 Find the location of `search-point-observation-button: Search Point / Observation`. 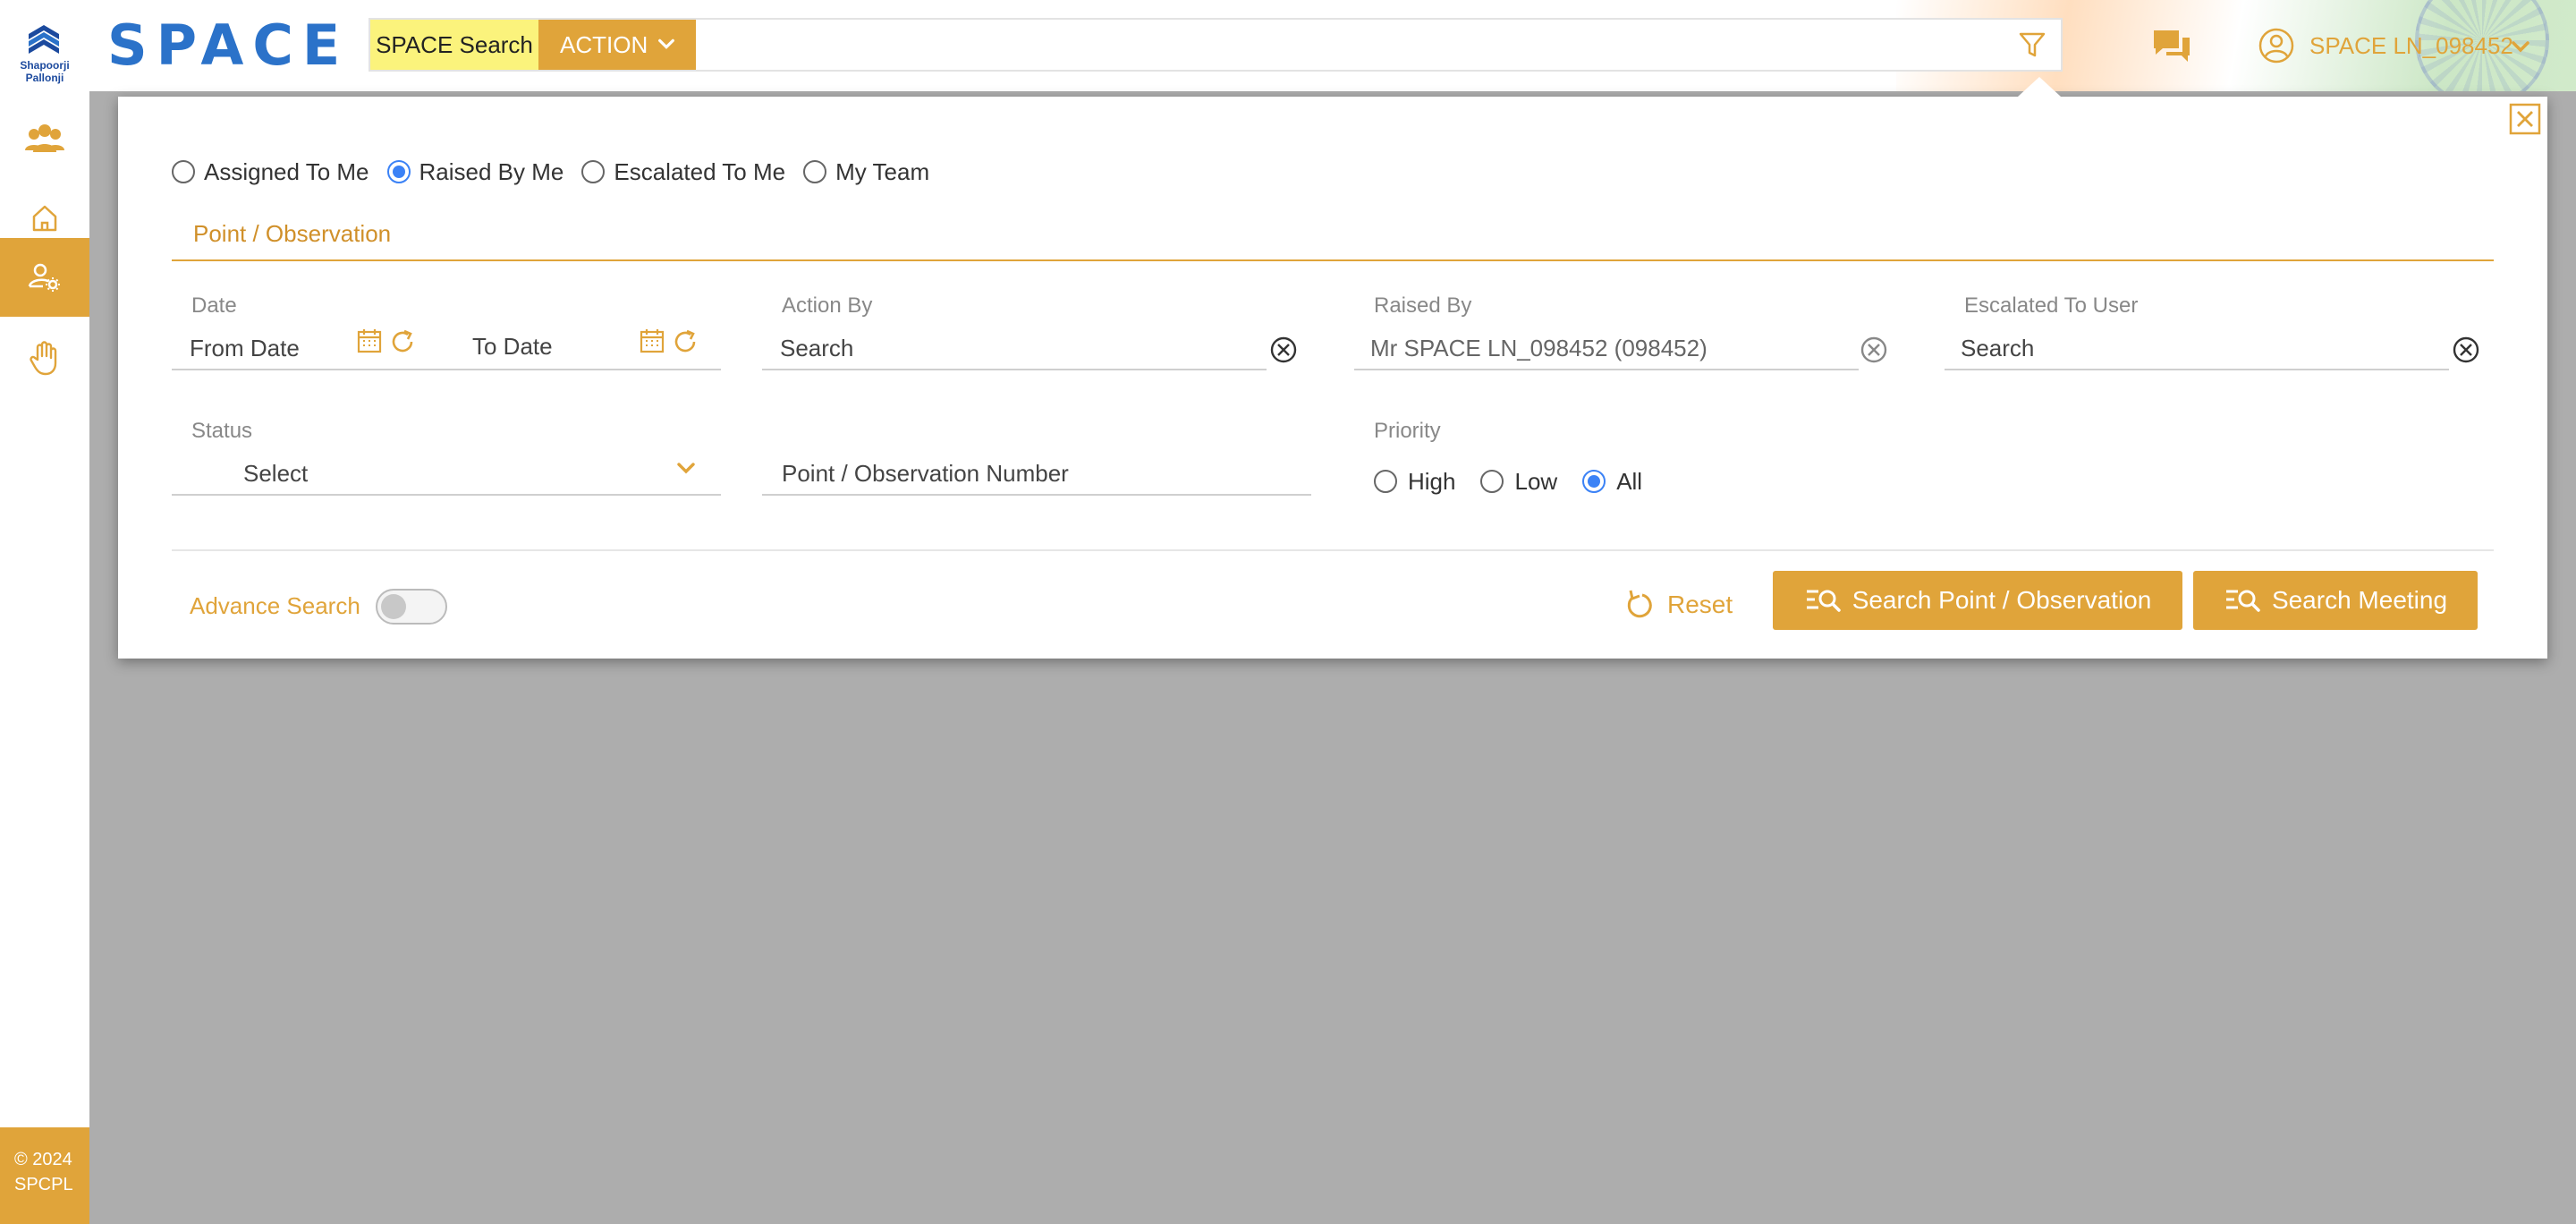

search-point-observation-button: Search Point / Observation is located at coordinates (1977, 600).